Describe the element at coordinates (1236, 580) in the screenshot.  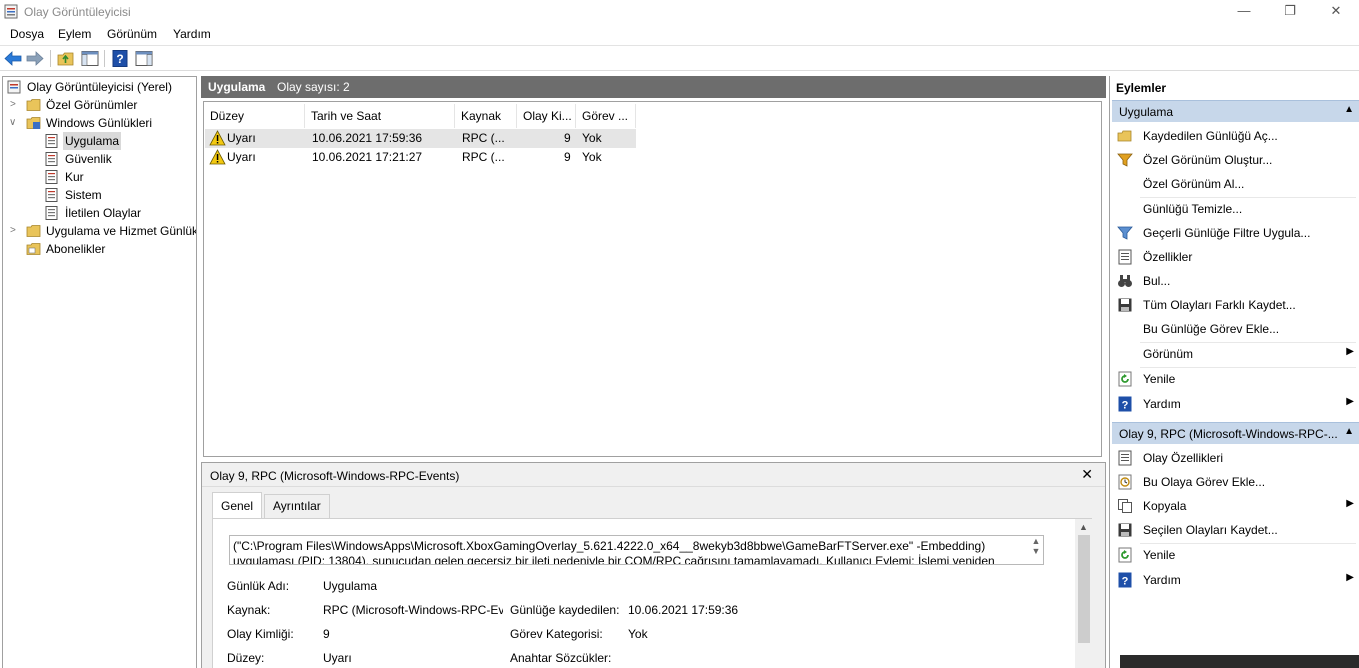
I see `action-help-event: ? Yardım ▶` at that location.